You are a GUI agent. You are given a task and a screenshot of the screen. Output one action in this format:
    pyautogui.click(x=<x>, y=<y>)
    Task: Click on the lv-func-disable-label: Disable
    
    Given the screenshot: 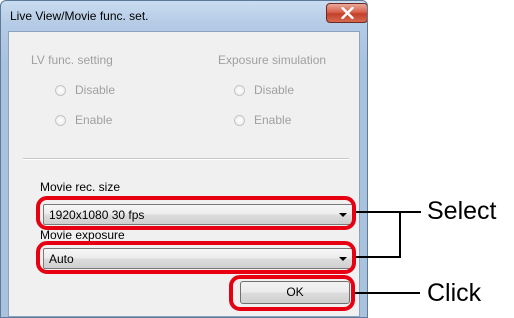 What is the action you would take?
    pyautogui.click(x=95, y=90)
    